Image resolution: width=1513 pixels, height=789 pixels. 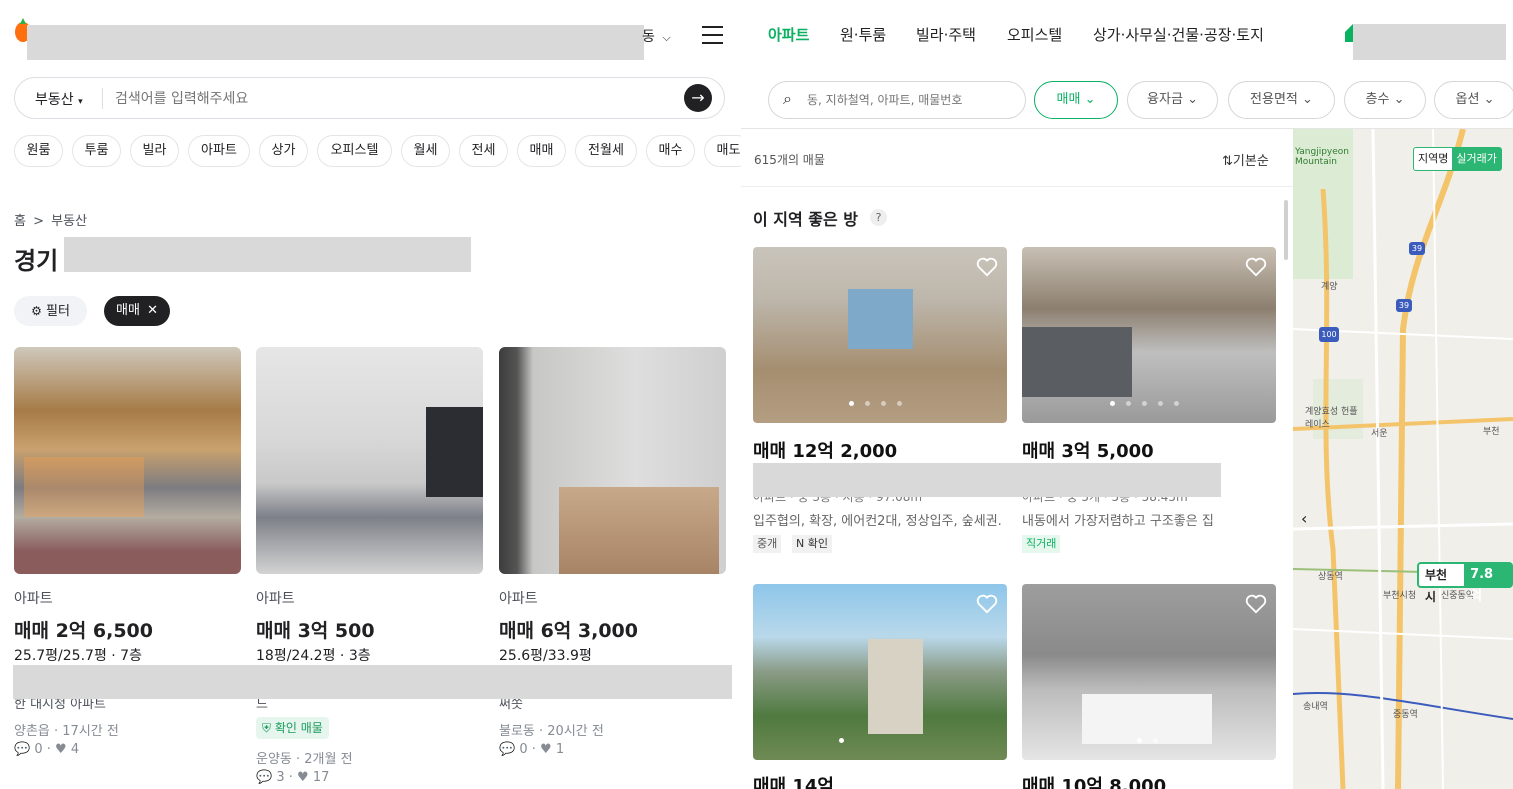 What do you see at coordinates (1178, 34) in the screenshot?
I see `tab-commercial: 상가·사무실·건물·공장·토지` at bounding box center [1178, 34].